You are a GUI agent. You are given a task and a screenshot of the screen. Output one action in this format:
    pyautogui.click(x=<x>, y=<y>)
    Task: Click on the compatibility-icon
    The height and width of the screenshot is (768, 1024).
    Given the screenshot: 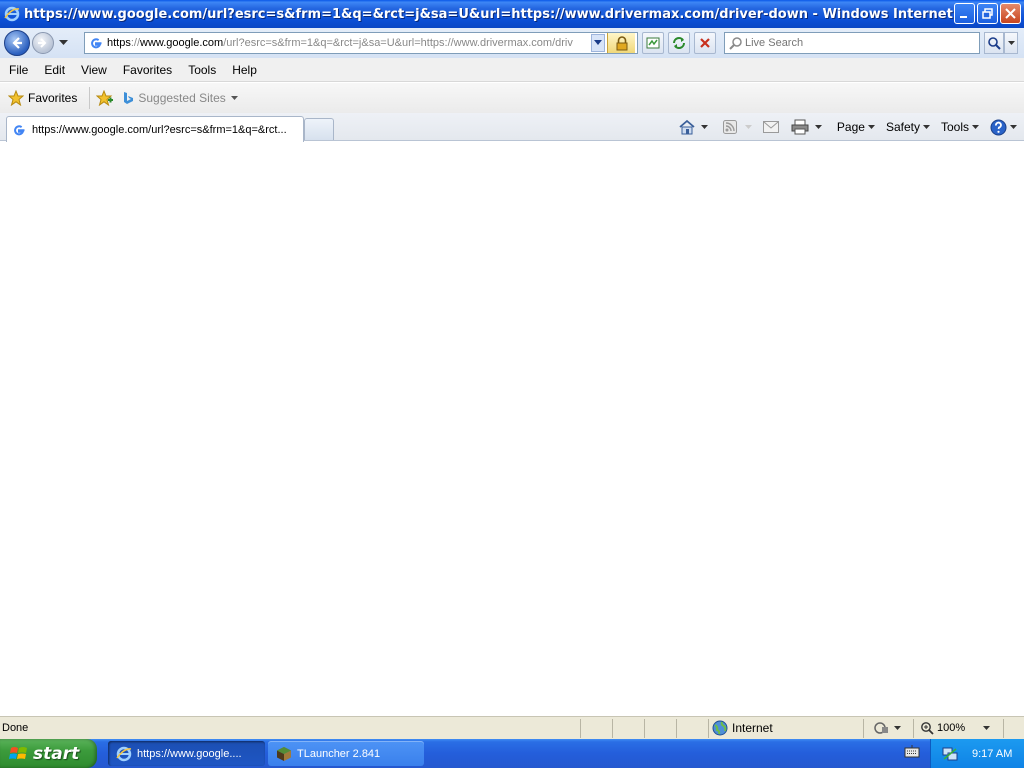 What is the action you would take?
    pyautogui.click(x=653, y=43)
    